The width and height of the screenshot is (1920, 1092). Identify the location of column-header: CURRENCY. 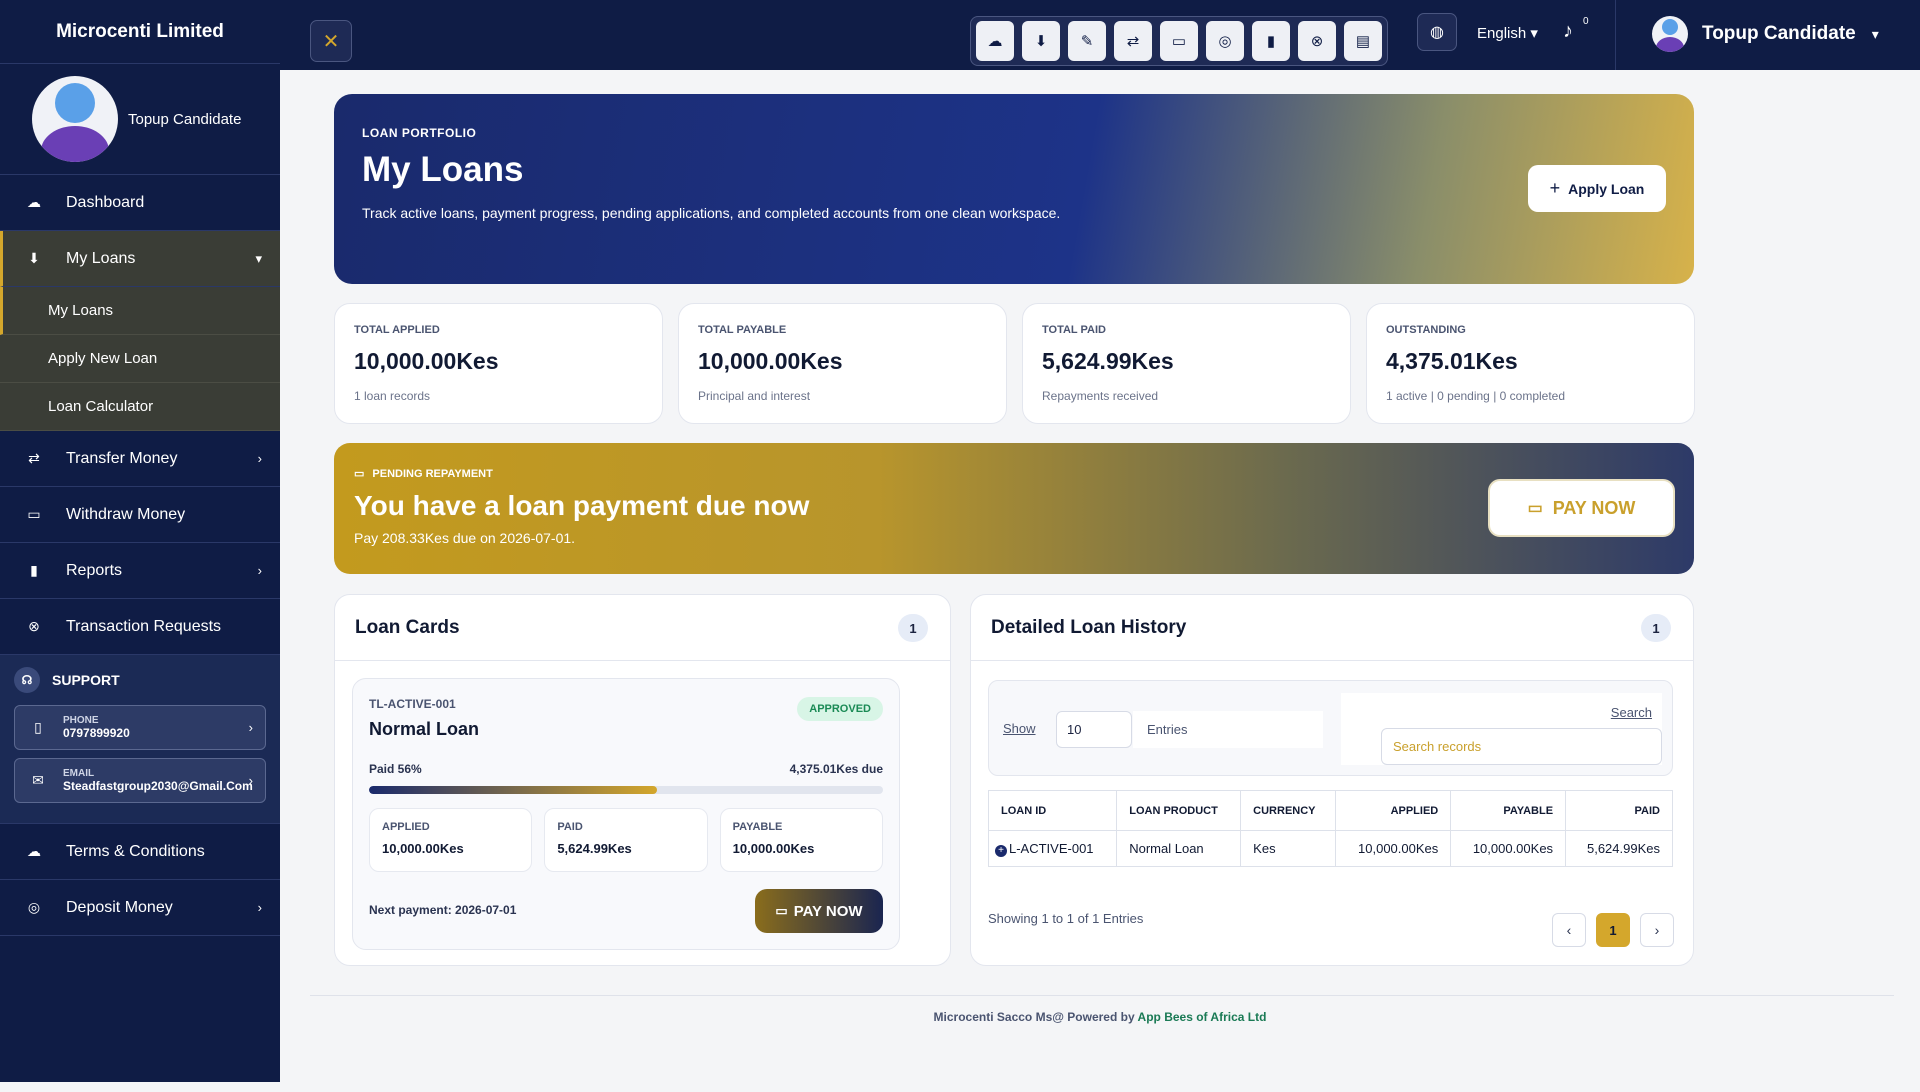
(1288, 810).